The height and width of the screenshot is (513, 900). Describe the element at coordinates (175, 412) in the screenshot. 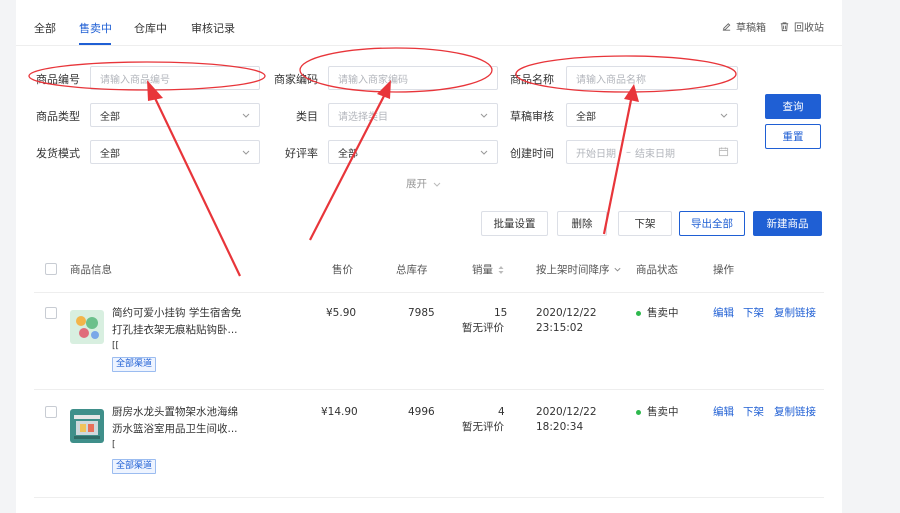

I see `product-title-line1: 厨房水龙头置物架水池海绵` at that location.